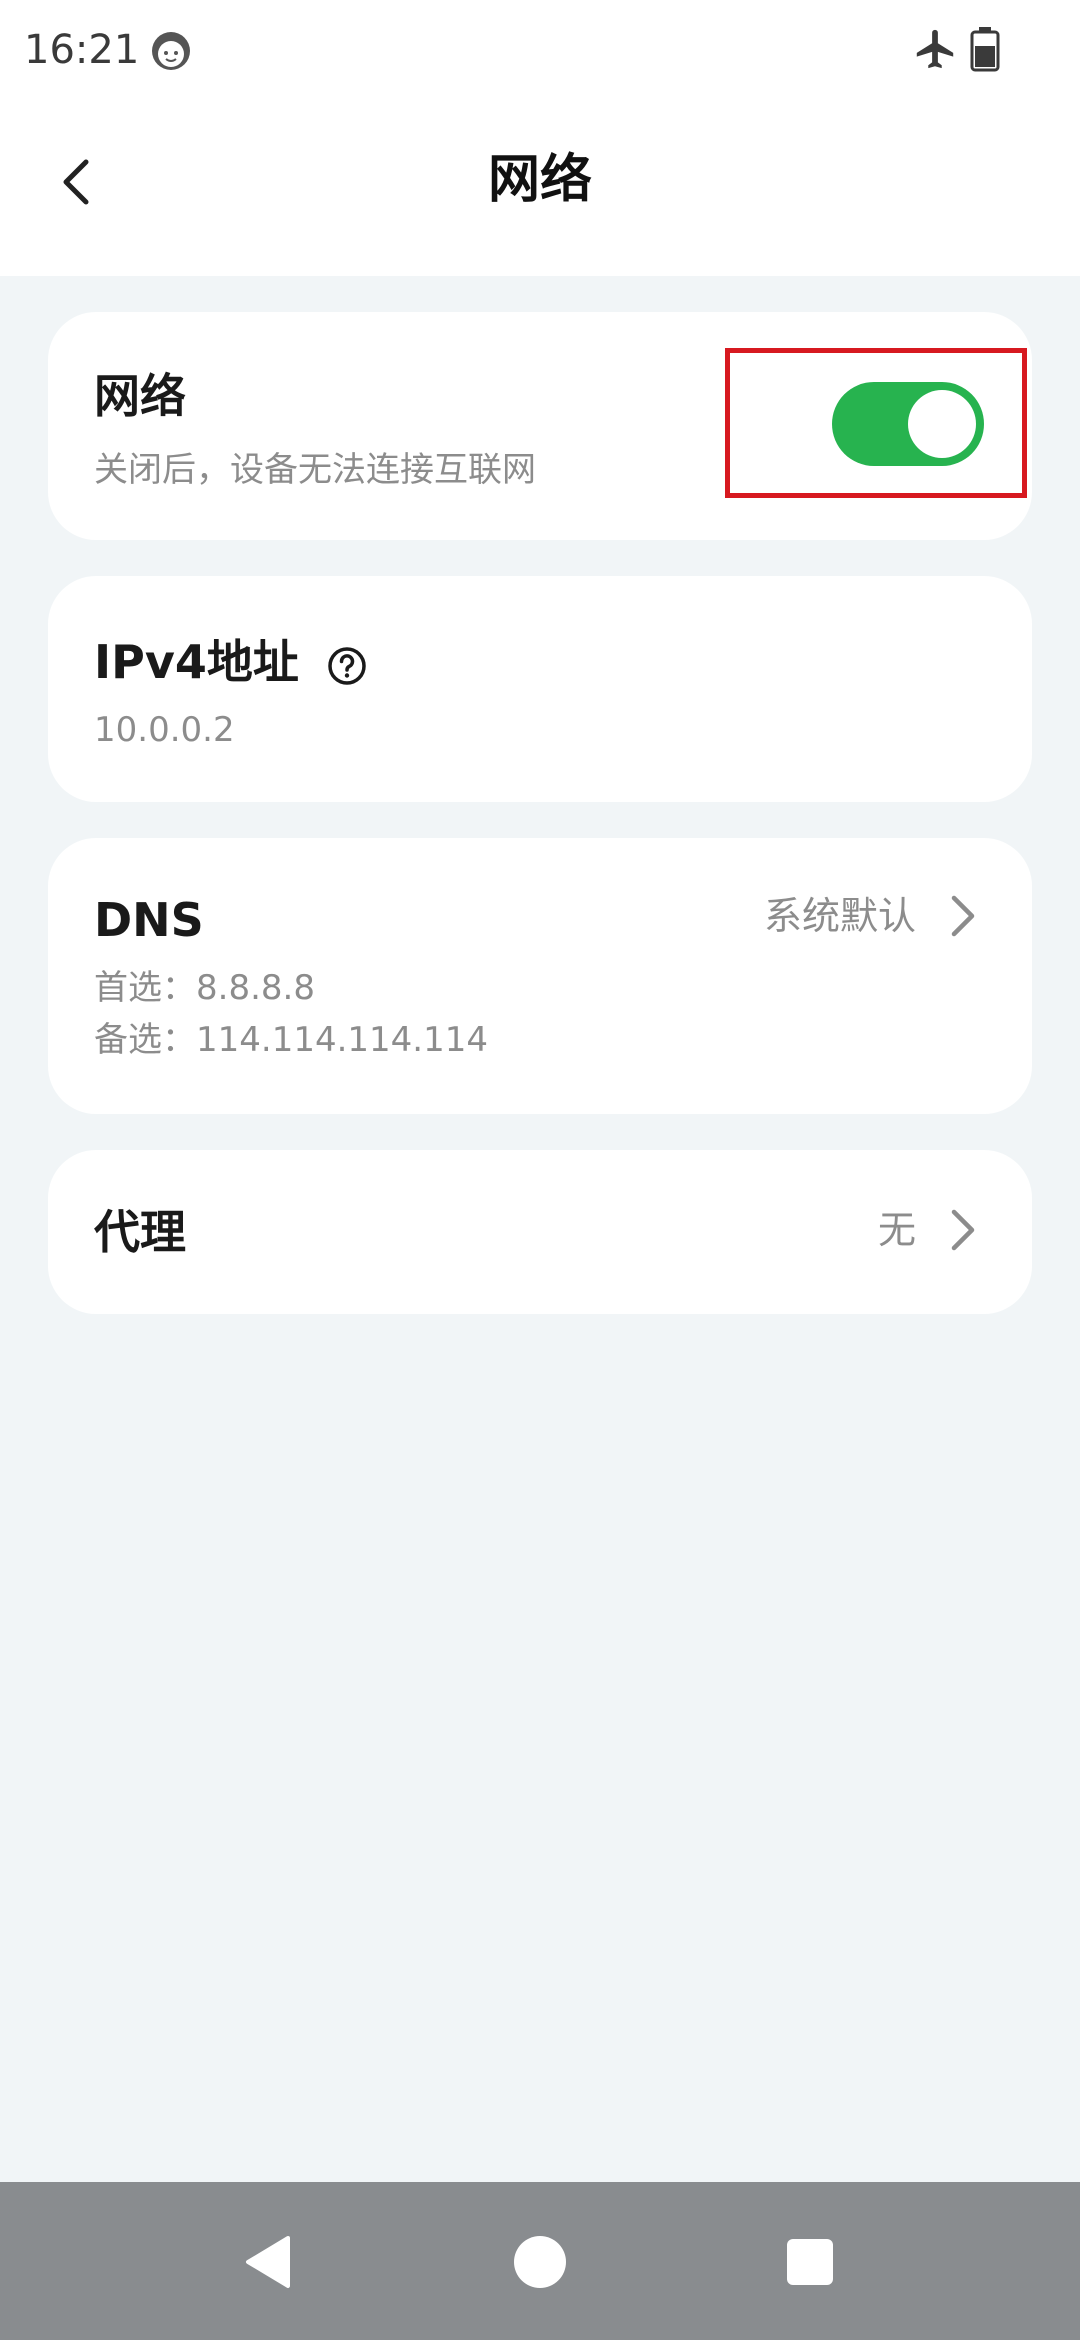 The width and height of the screenshot is (1080, 2340). I want to click on toggle-knob, so click(942, 424).